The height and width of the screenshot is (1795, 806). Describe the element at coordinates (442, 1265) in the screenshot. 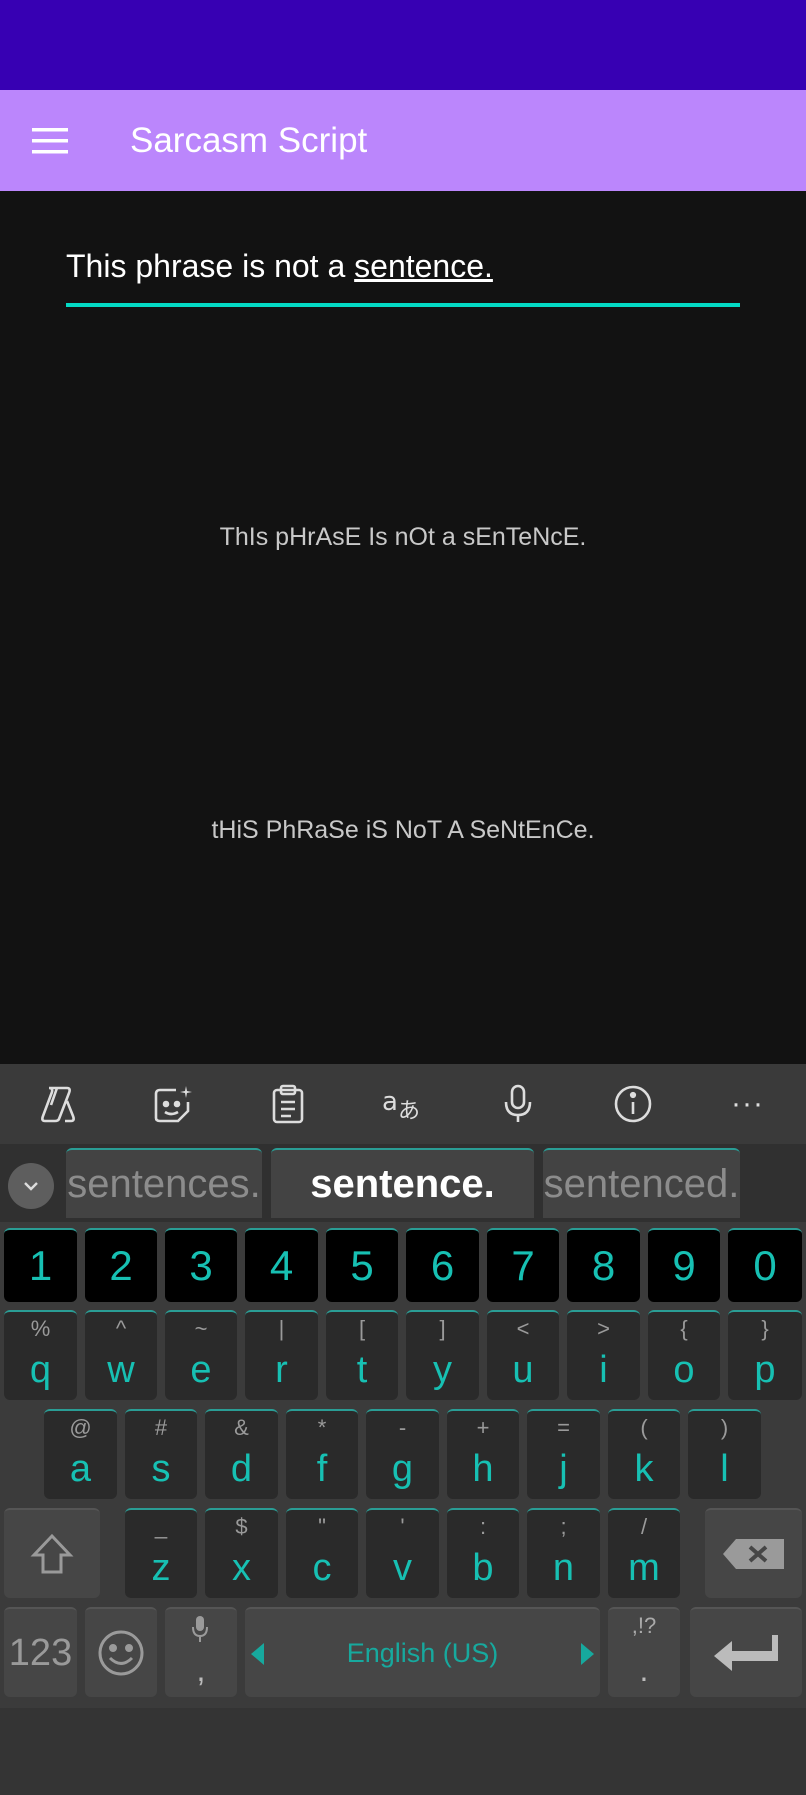

I see `key-6: 6` at that location.